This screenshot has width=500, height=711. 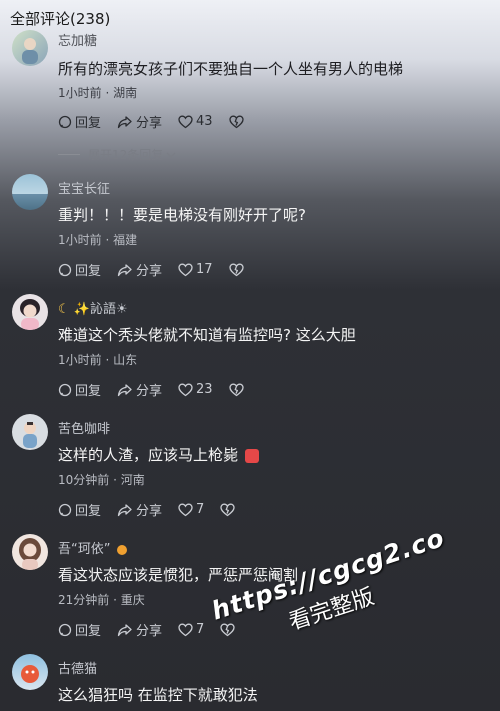 I want to click on like-button: 17, so click(x=195, y=269).